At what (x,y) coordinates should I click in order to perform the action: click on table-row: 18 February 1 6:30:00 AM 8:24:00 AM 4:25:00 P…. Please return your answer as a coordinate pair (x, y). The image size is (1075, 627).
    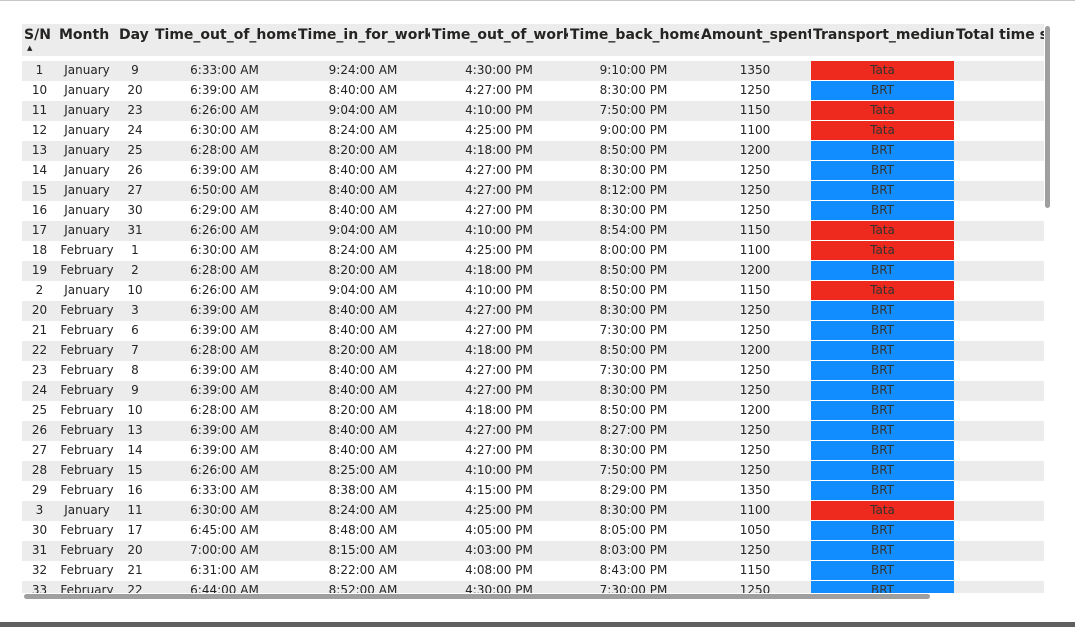
    Looking at the image, I should click on (533, 250).